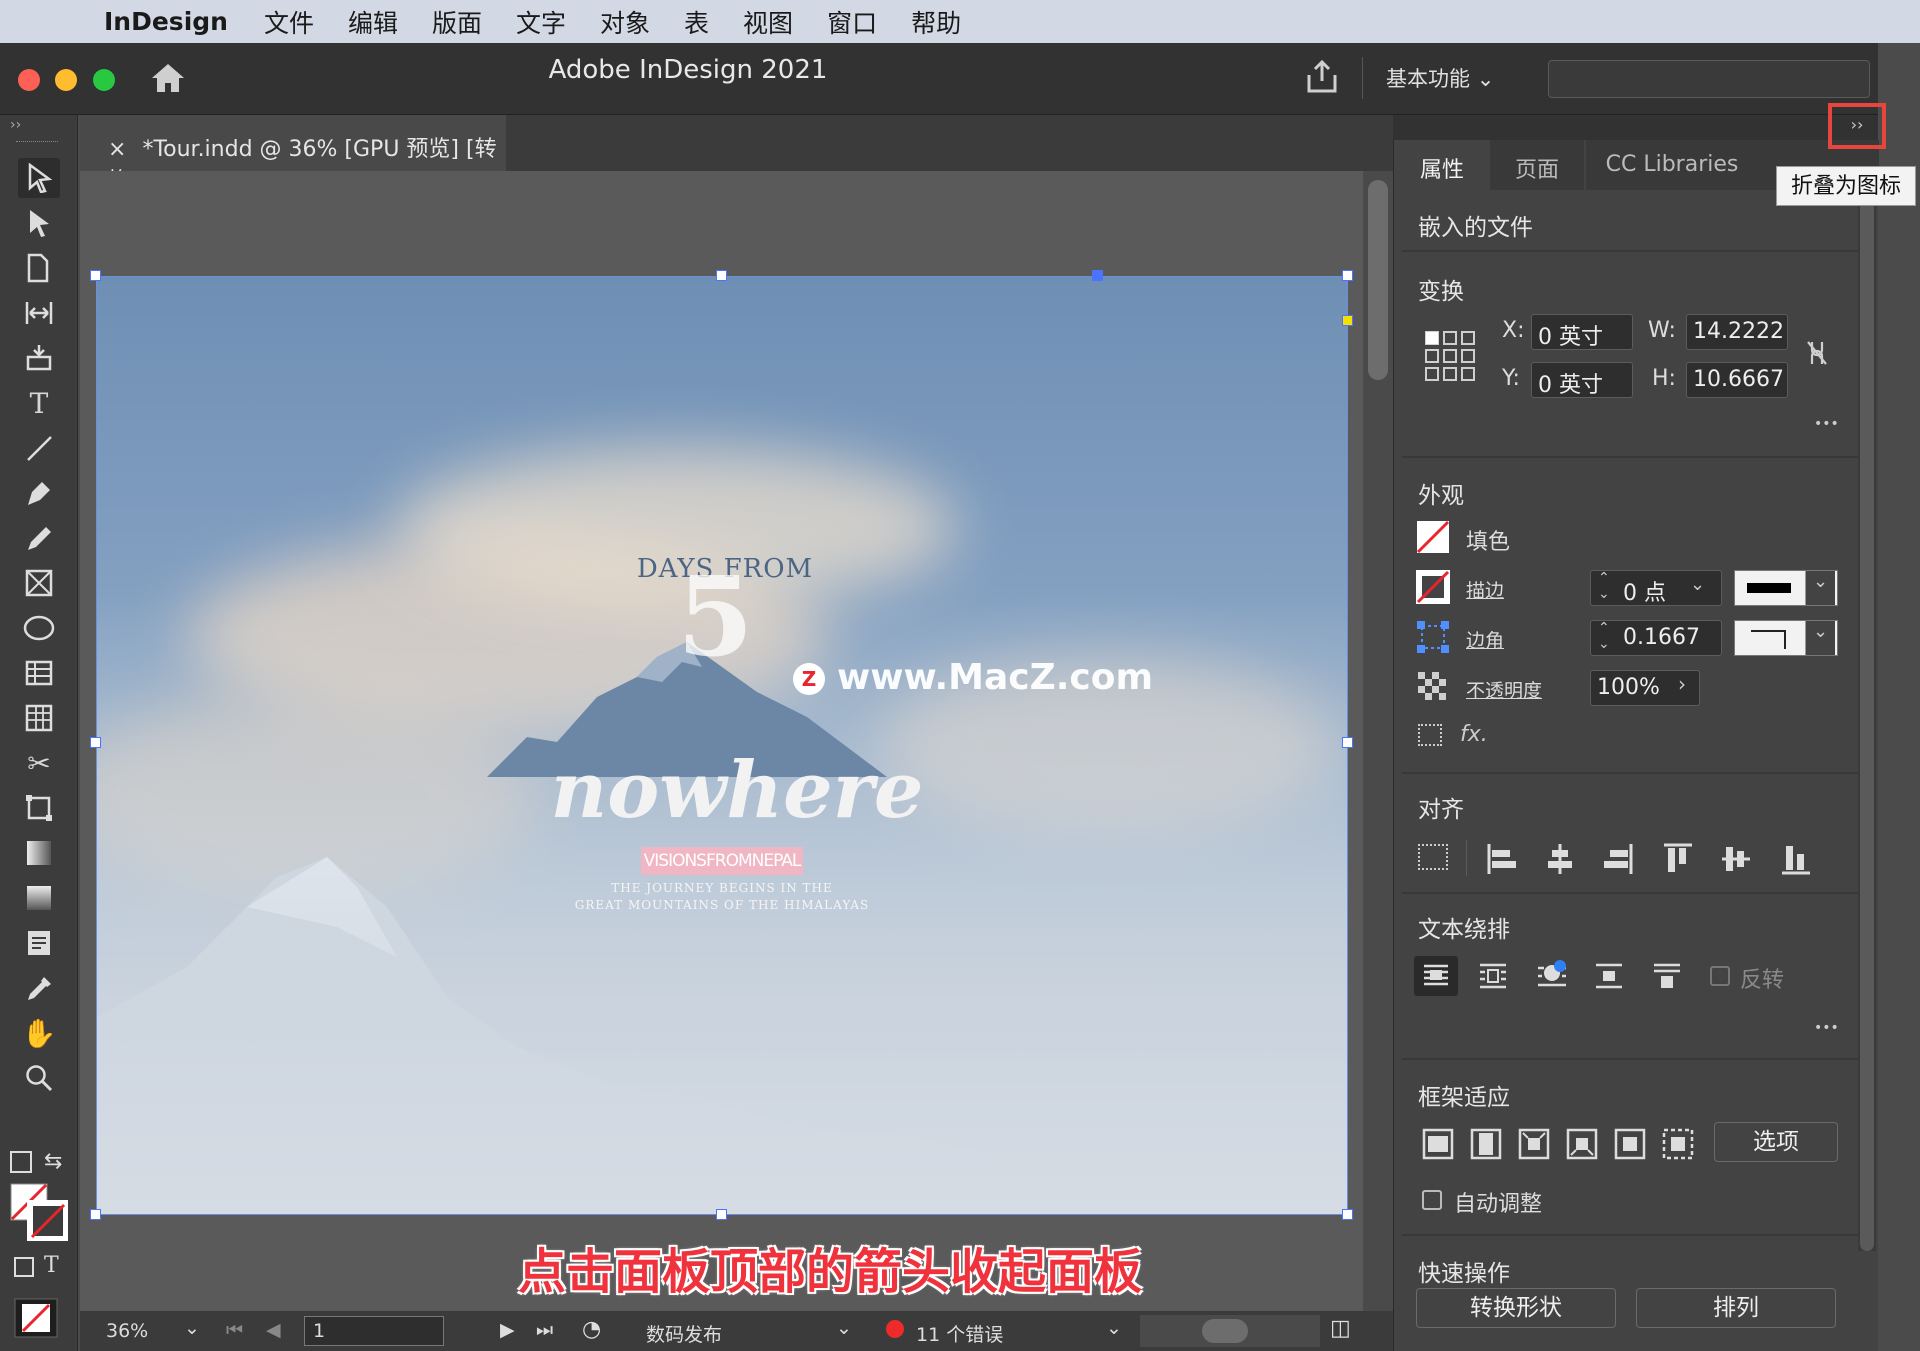 The height and width of the screenshot is (1351, 1920). I want to click on horizontal-scrollbar, so click(1230, 1331).